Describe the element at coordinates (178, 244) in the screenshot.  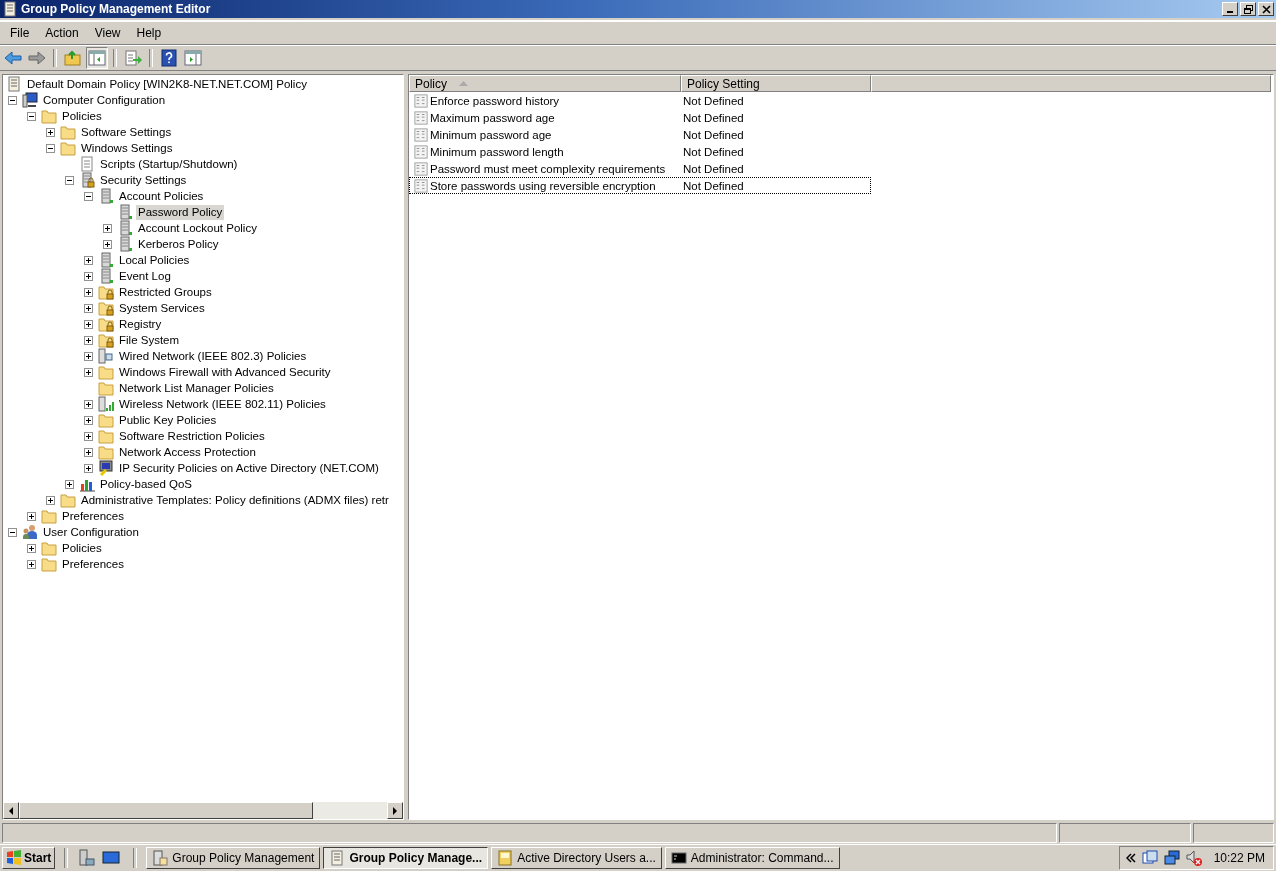
I see `tree-item: Kerberos Policy` at that location.